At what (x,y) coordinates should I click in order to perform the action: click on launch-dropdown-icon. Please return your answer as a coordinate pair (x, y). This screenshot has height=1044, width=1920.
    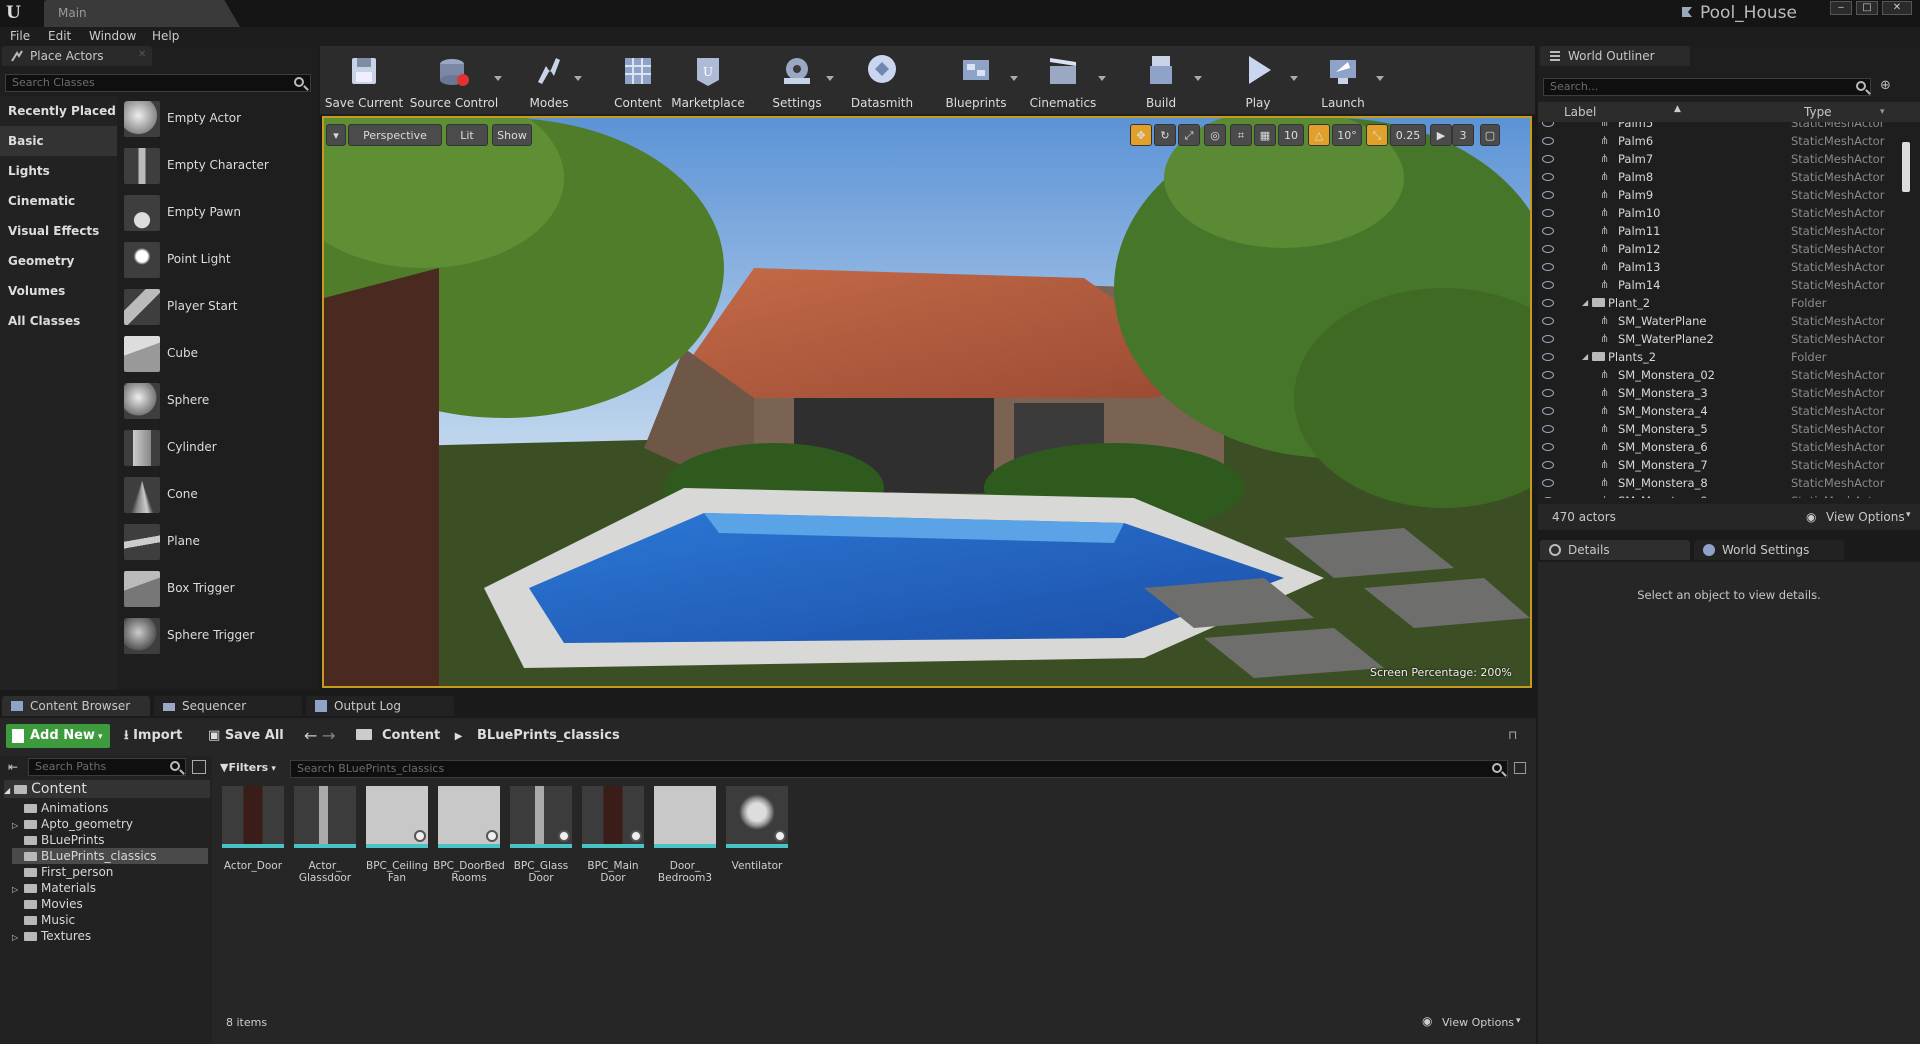
    Looking at the image, I should click on (1380, 78).